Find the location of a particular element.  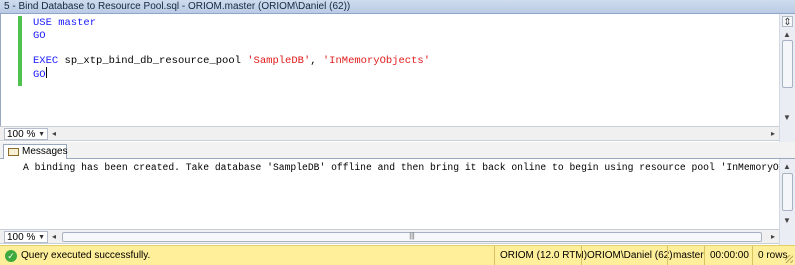

messages-scroll-thumb is located at coordinates (787, 192).